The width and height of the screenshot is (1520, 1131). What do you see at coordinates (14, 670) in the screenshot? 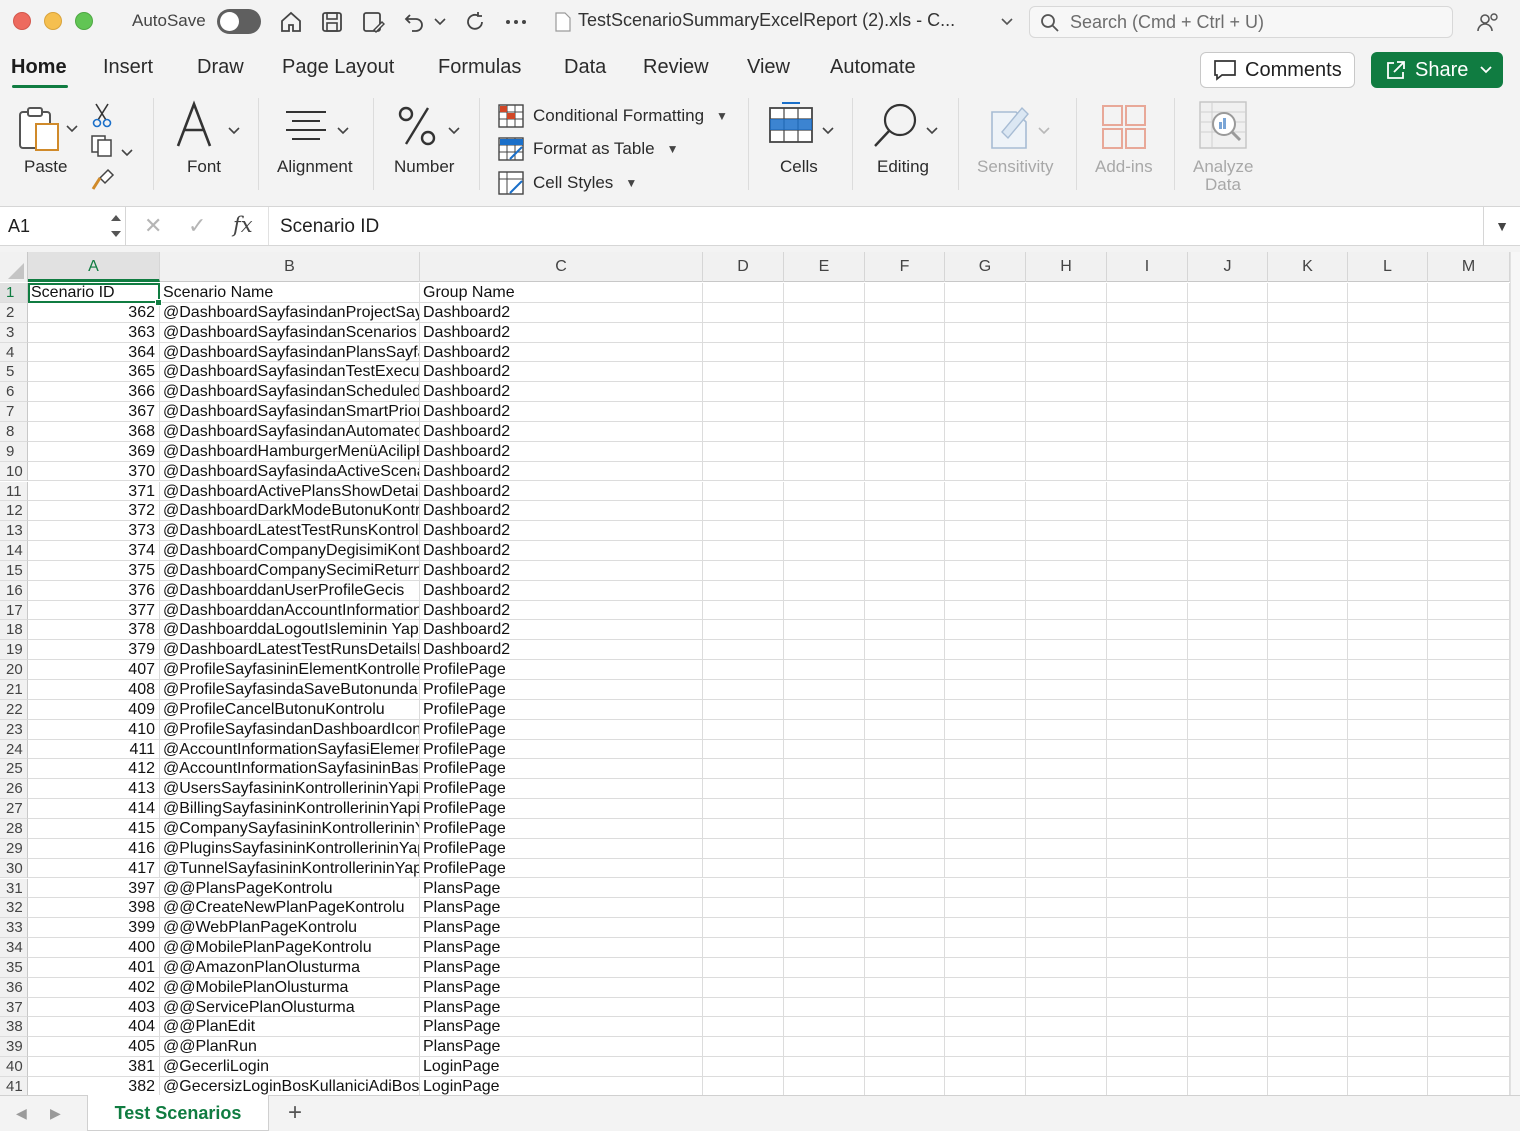
I see `row-header: 20` at bounding box center [14, 670].